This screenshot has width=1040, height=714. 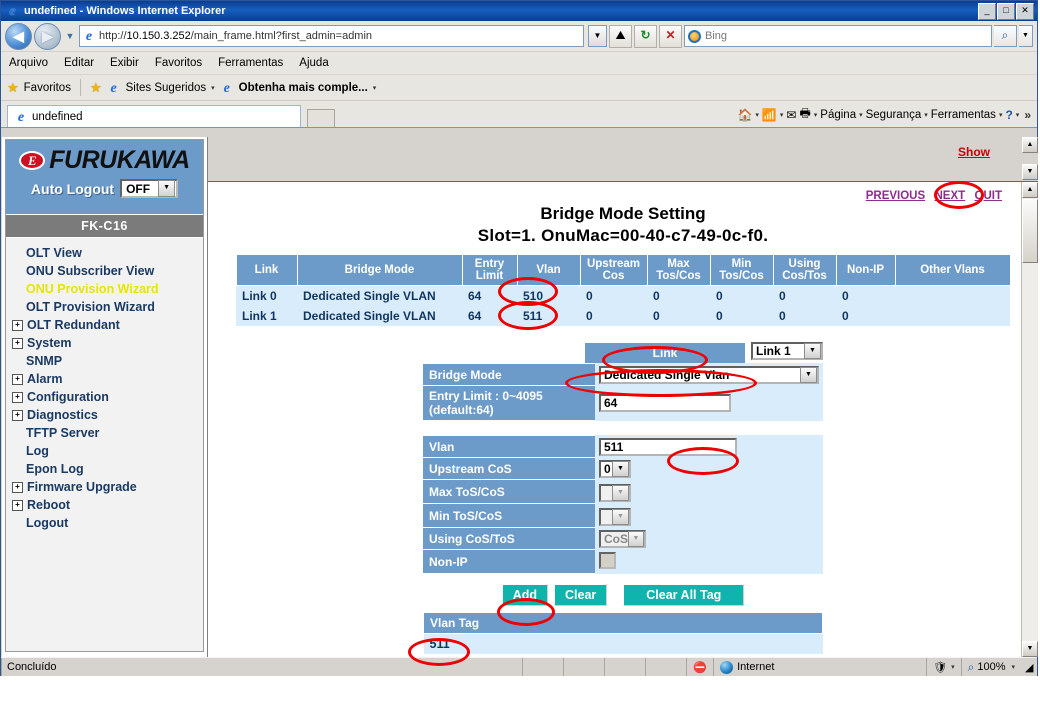 What do you see at coordinates (250, 63) in the screenshot?
I see `menu-ferramentas: Ferramentas` at bounding box center [250, 63].